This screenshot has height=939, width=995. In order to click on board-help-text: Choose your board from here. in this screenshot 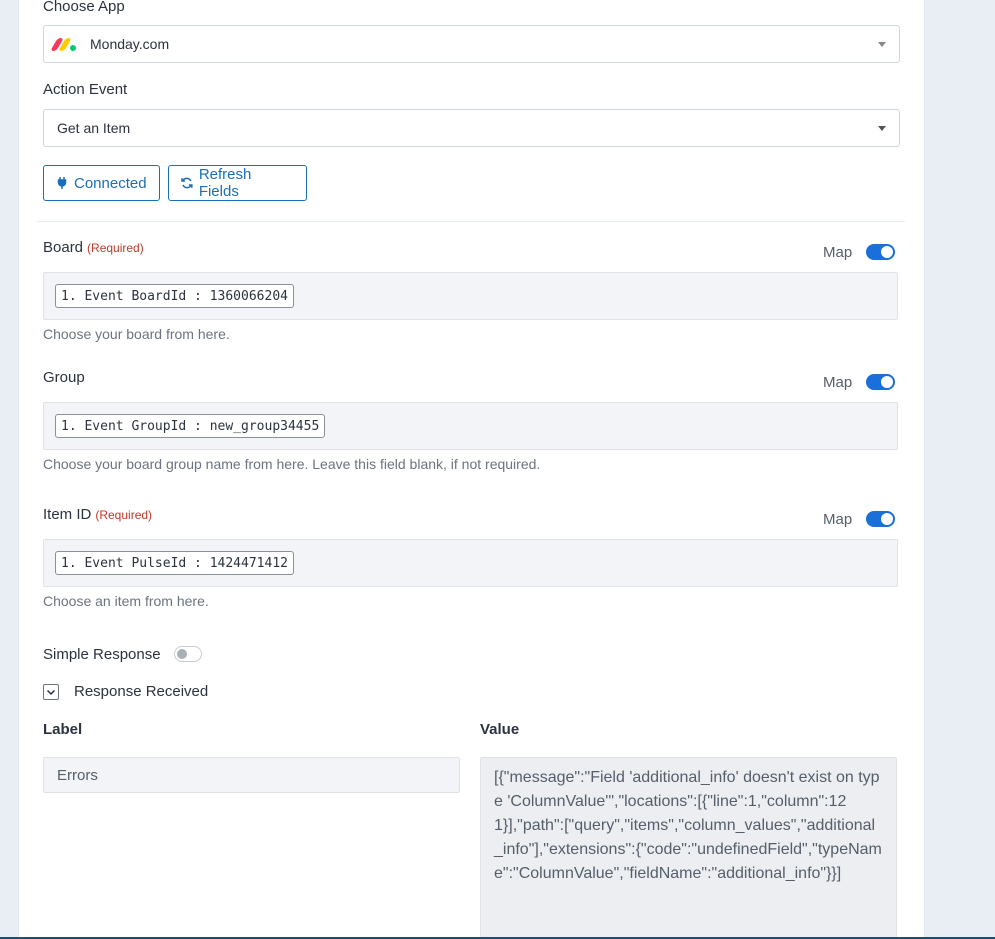, I will do `click(136, 334)`.